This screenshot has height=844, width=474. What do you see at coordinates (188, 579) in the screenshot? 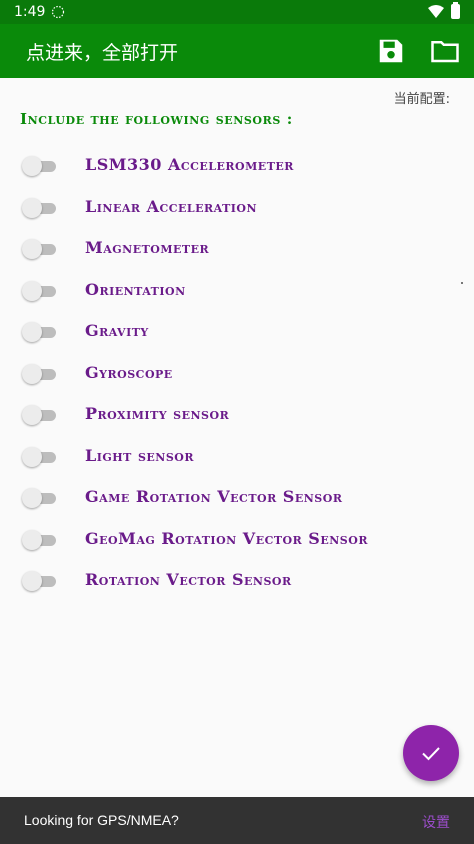
I see `sensor-label: Rotation Vector Sensor` at bounding box center [188, 579].